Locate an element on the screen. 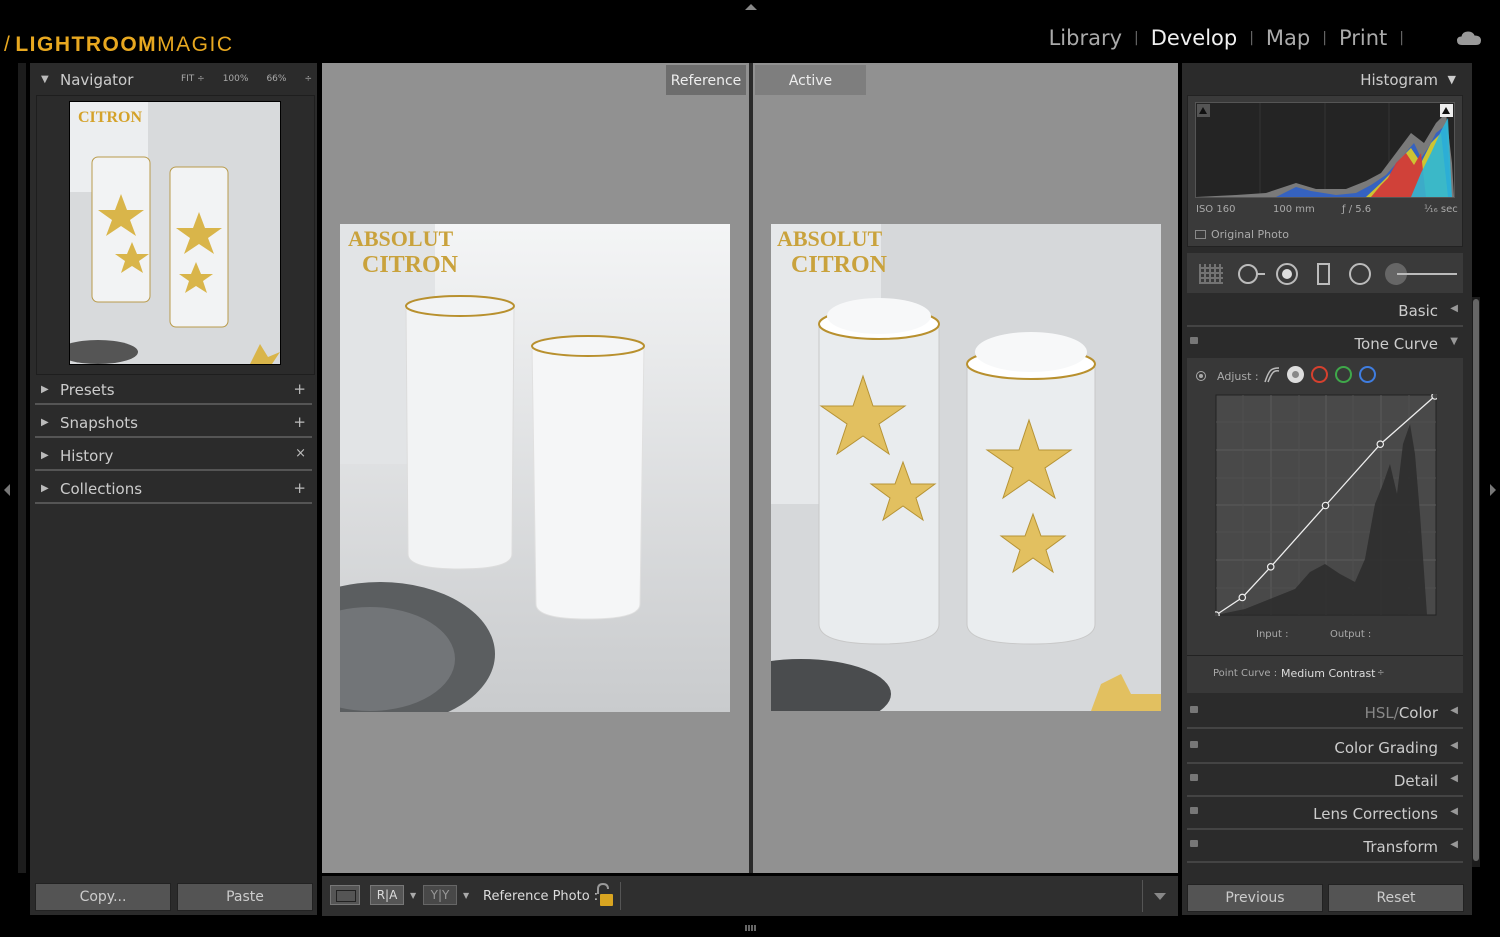 The image size is (1500, 937). reference-photo: ABSOLUT CITRON is located at coordinates (535, 468).